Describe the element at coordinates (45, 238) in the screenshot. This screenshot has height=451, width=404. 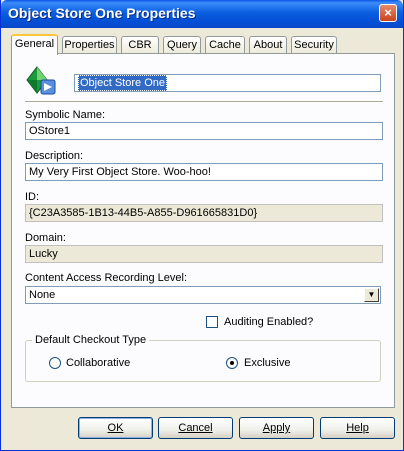
I see `domain-label: Domain:` at that location.